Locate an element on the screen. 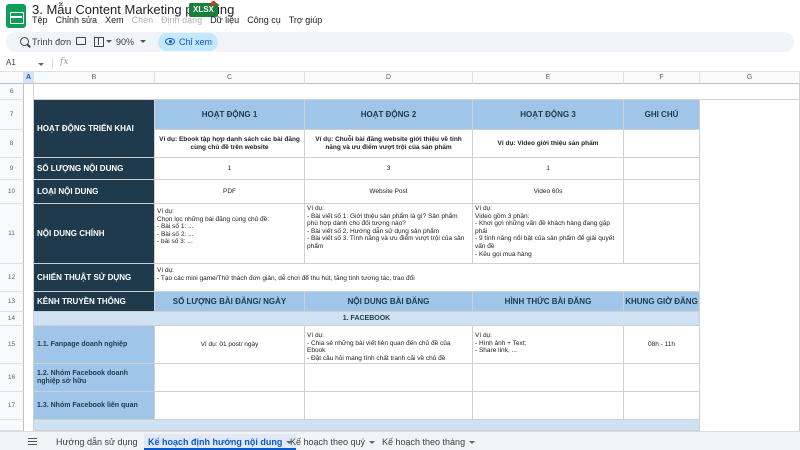  loai-noi-dung-label: LOẠI NỘI DUNG is located at coordinates (94, 192).